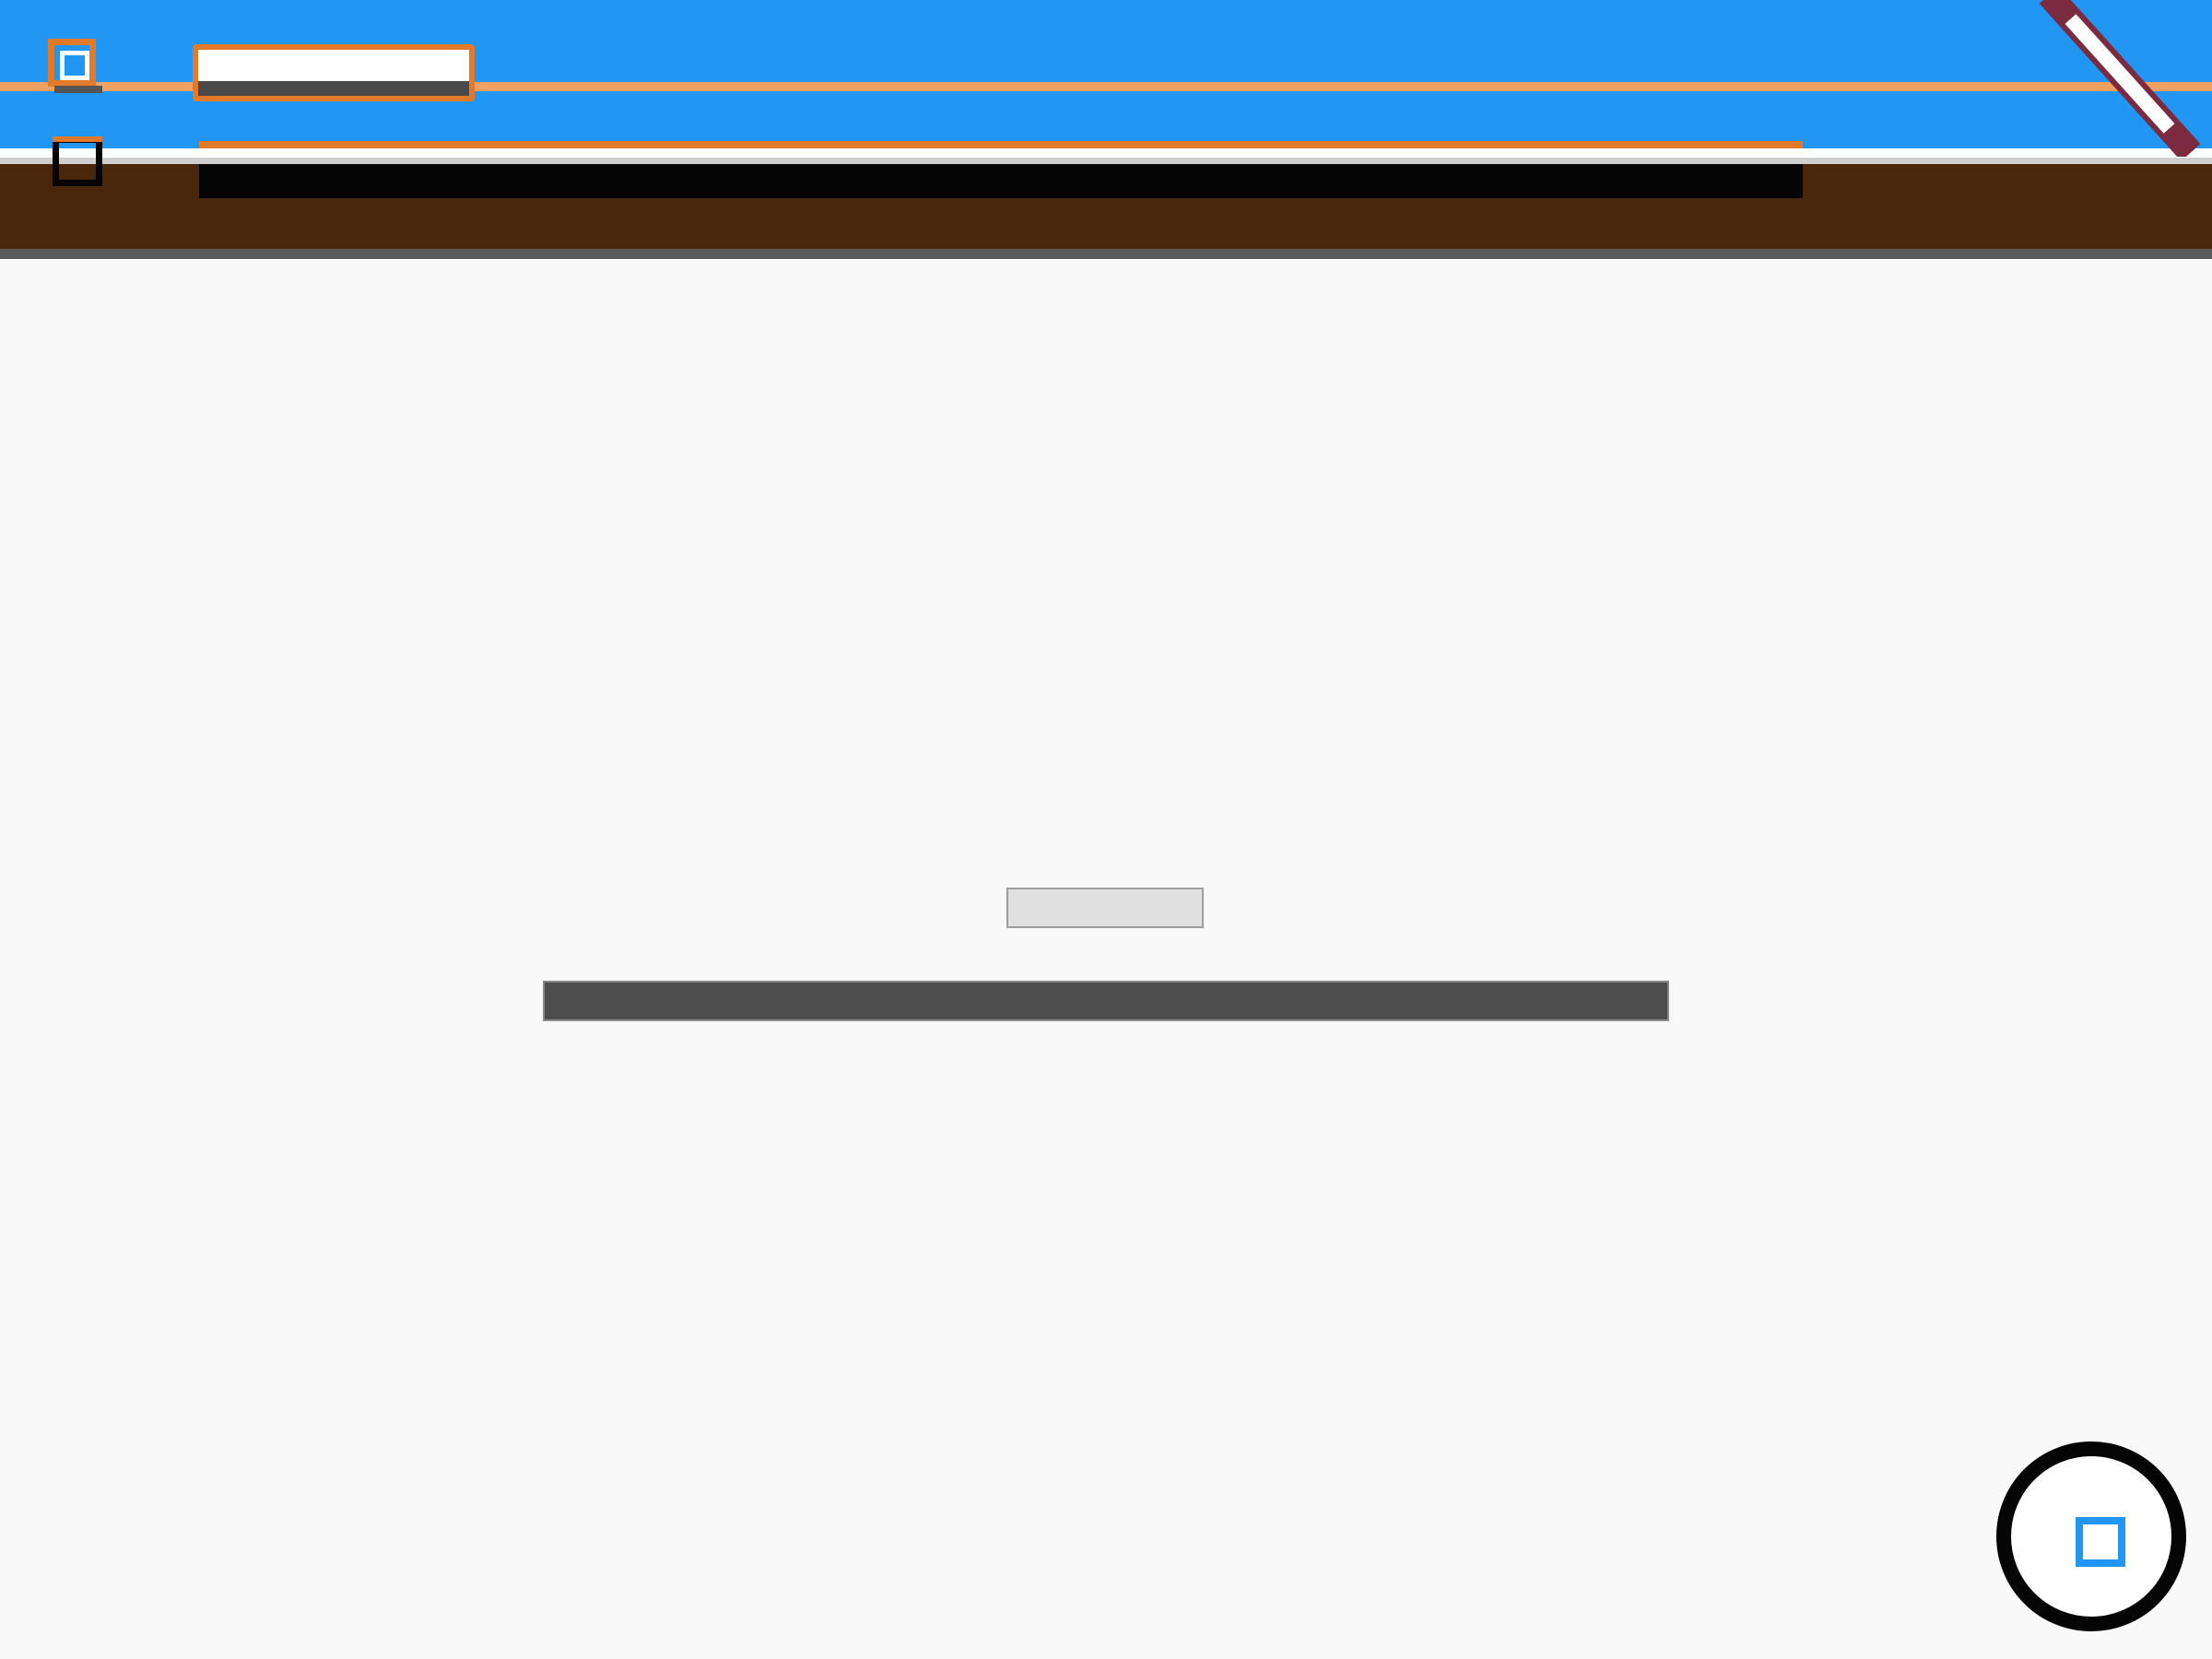  Describe the element at coordinates (1001, 144) in the screenshot. I see `tab-indicator` at that location.